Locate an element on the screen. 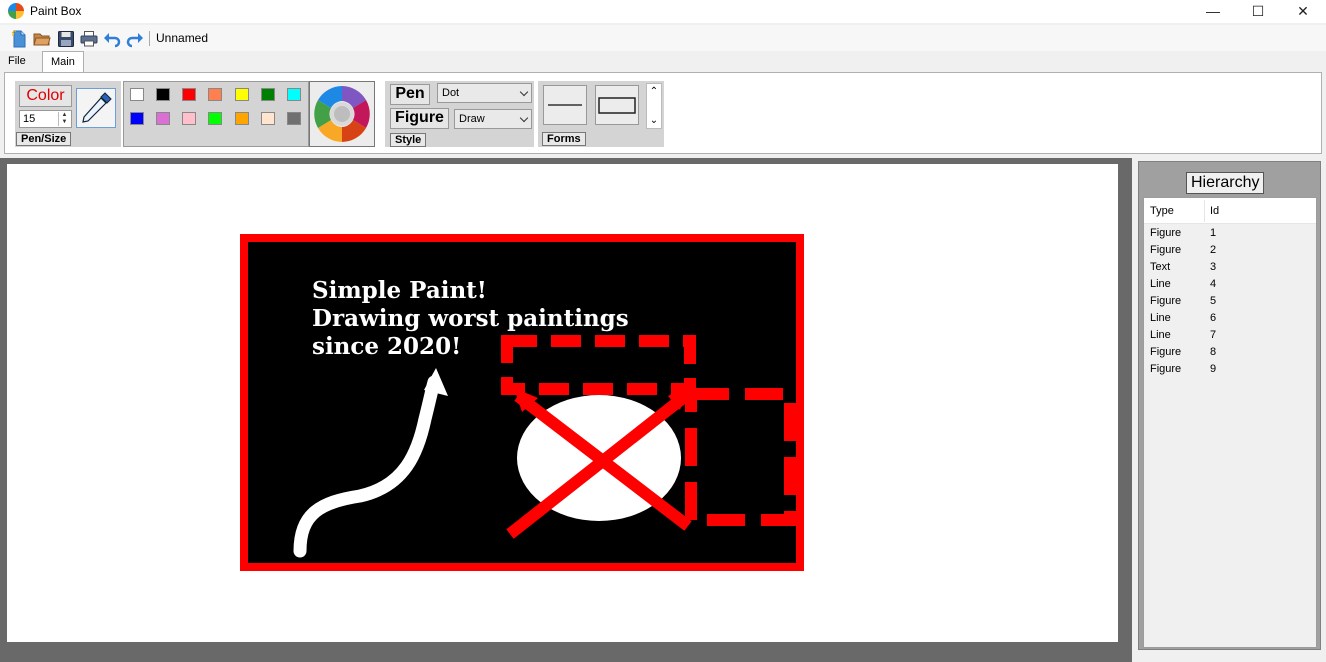  style-group: Pen Dot Figure Draw Style is located at coordinates (459, 114).